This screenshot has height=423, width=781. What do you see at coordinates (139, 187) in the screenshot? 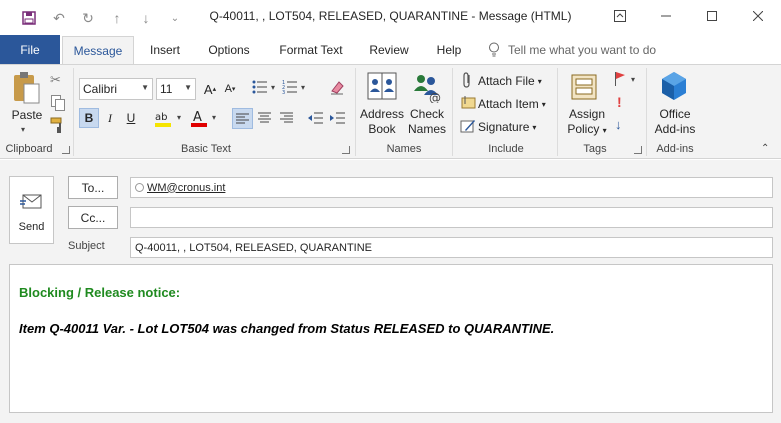
I see `presence-icon` at bounding box center [139, 187].